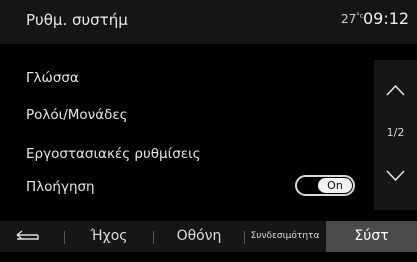  I want to click on tab-display: Οθόνη, so click(199, 236).